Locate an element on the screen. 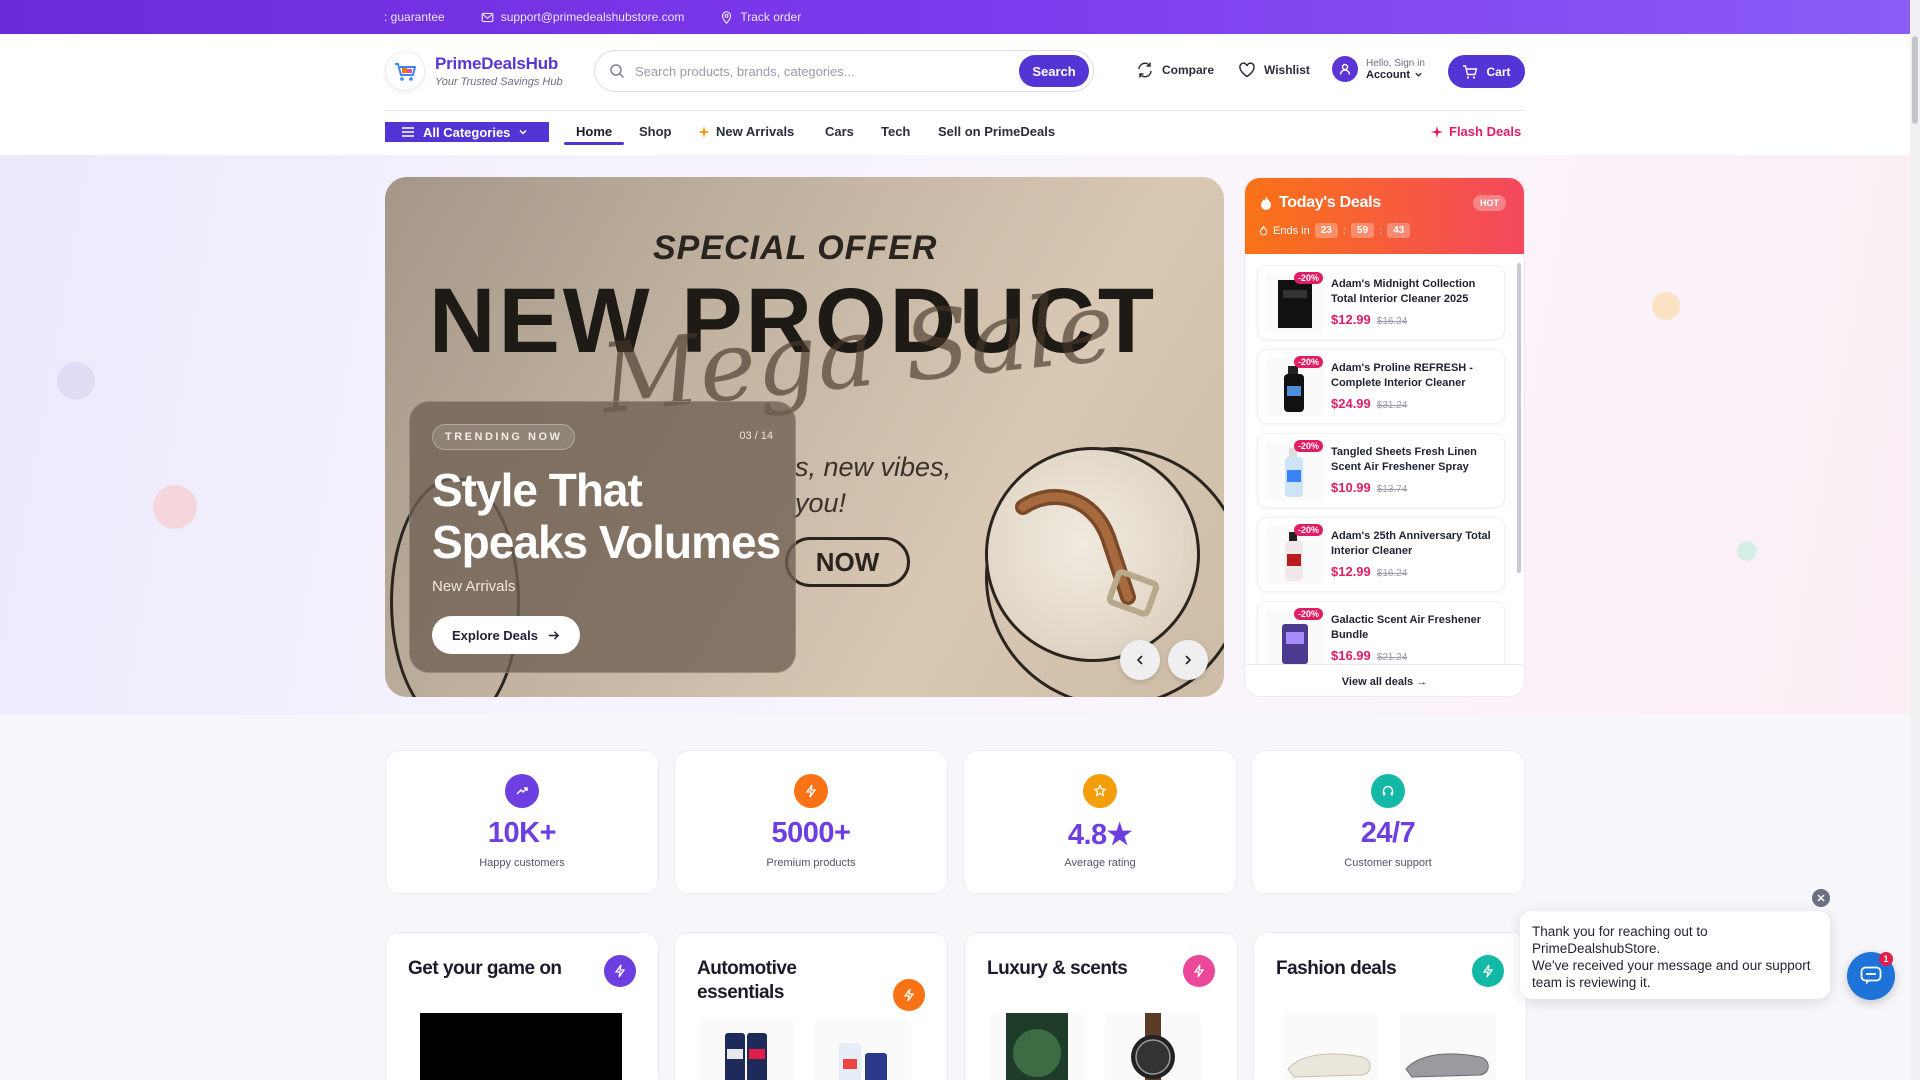 This screenshot has width=1920, height=1080. explore-deals-button: Explore Deals is located at coordinates (506, 635).